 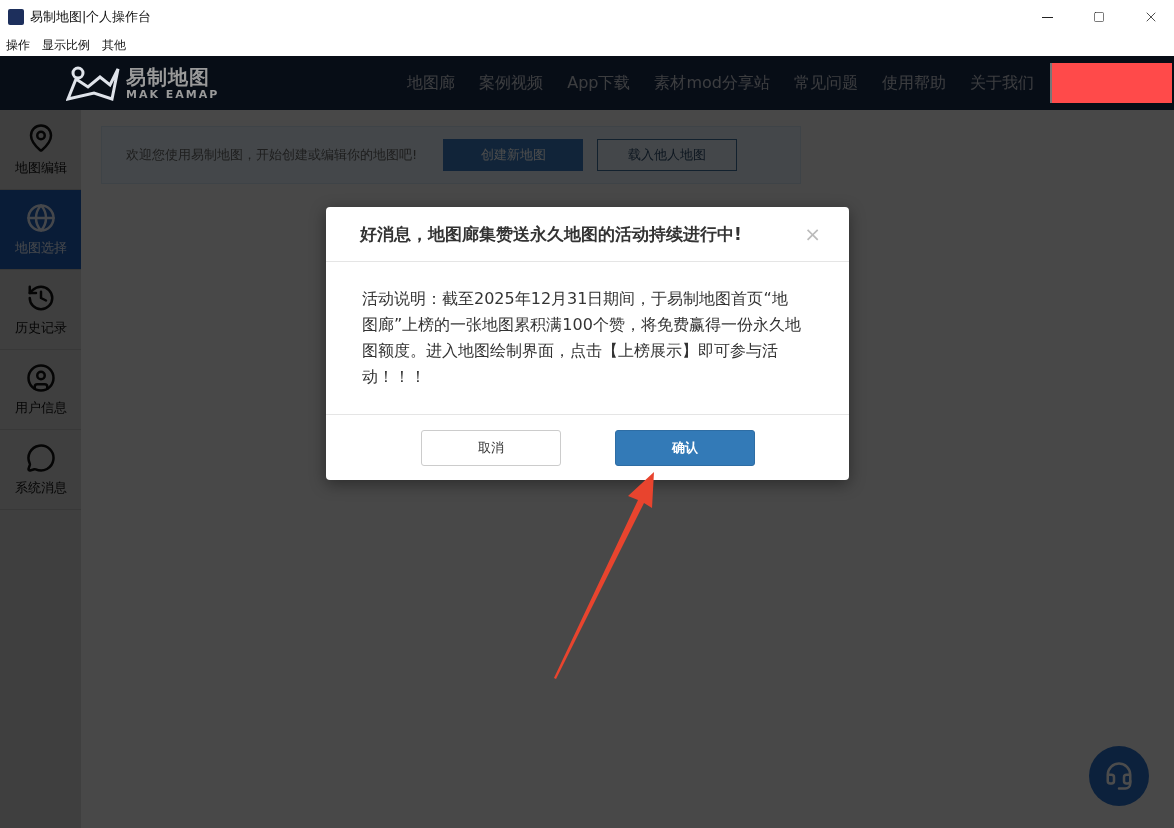 I want to click on confirm-button: 确认, so click(x=684, y=447).